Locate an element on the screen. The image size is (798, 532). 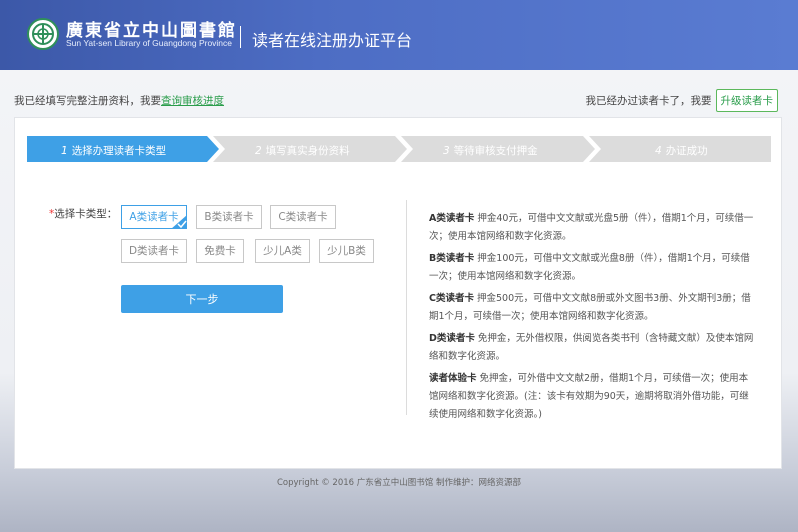
check-progress-link: 查询审核进度 is located at coordinates (192, 101).